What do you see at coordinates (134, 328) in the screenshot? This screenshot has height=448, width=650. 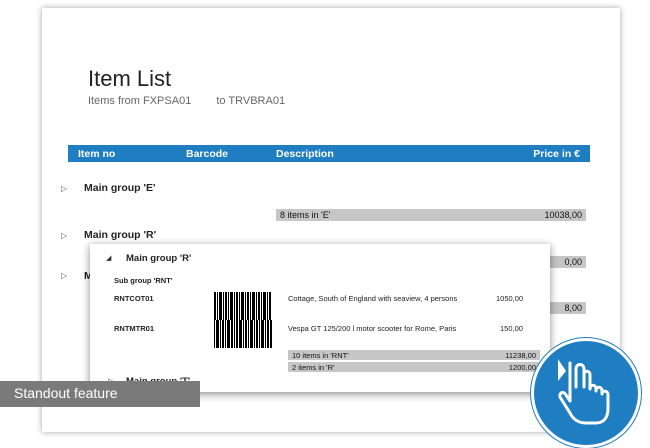 I see `item-no-cell: RNTMTR01` at bounding box center [134, 328].